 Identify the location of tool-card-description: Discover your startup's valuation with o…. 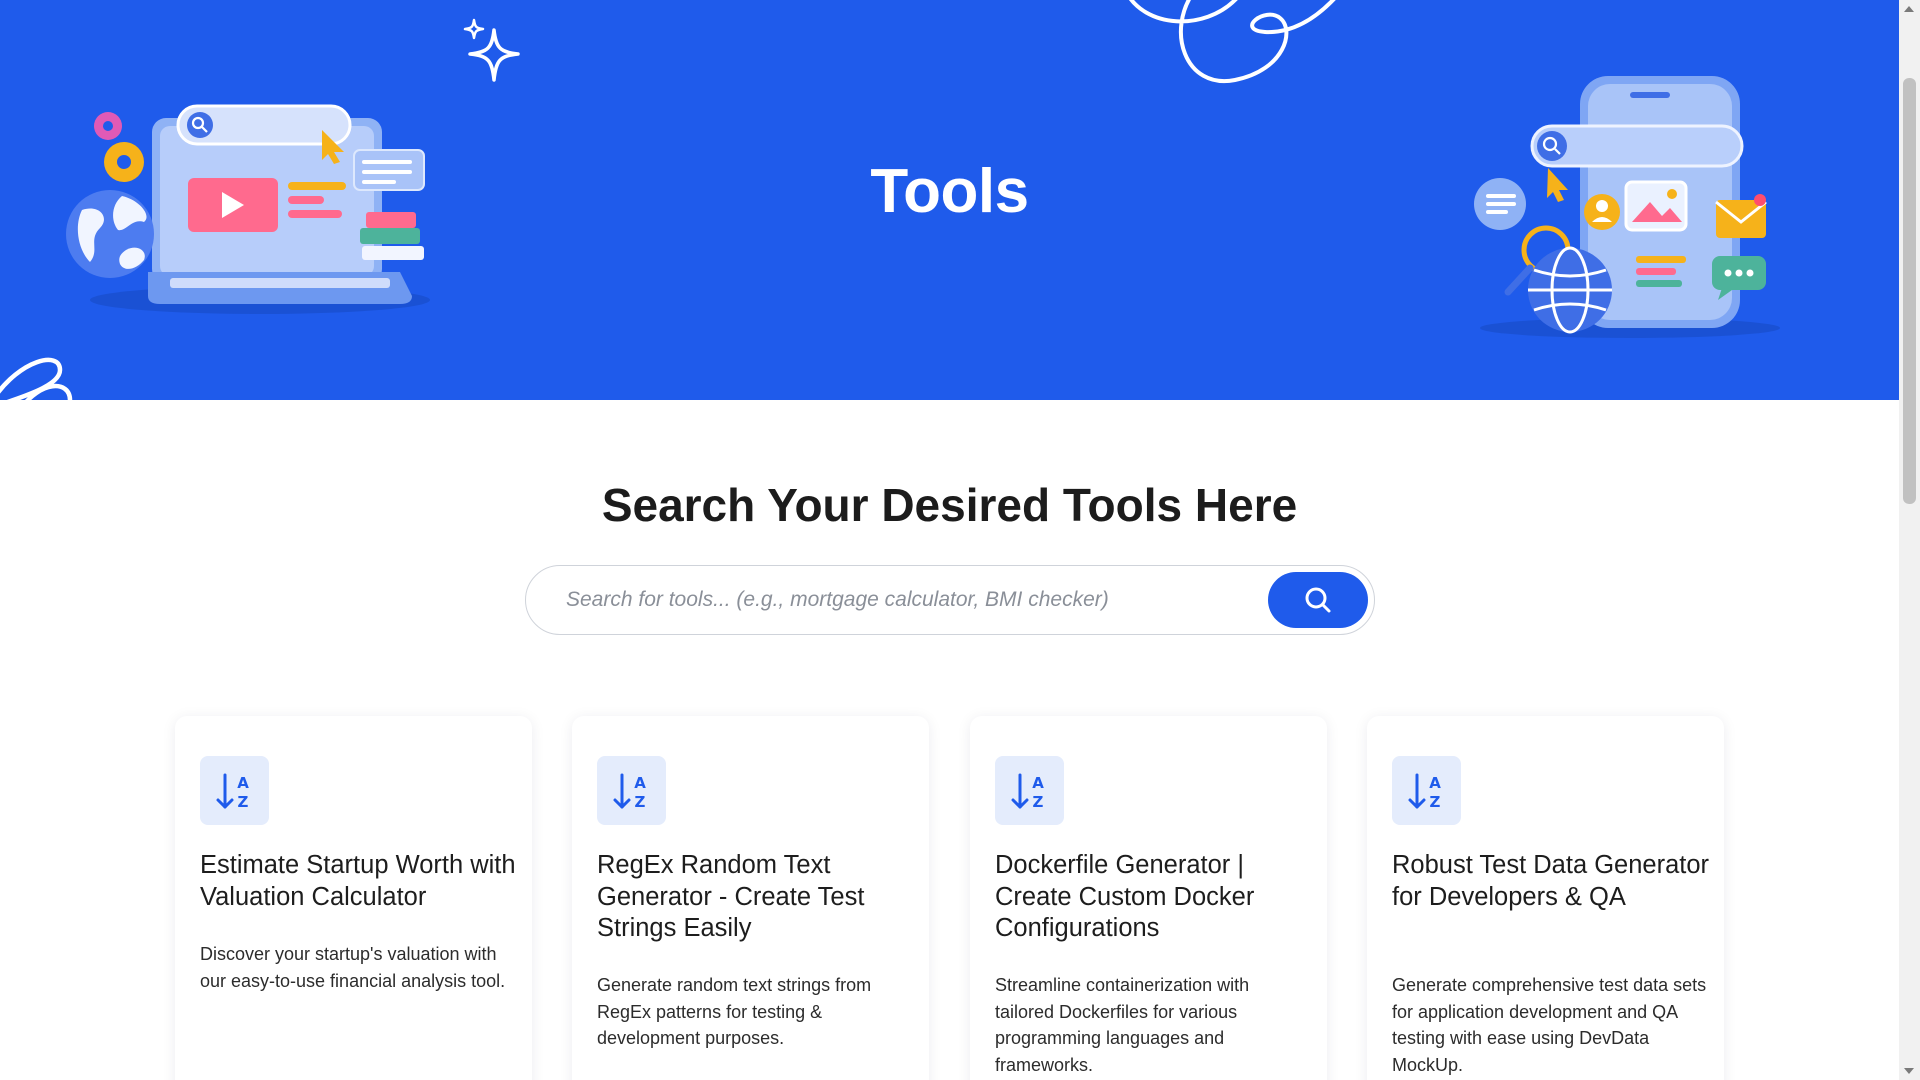
(353, 967).